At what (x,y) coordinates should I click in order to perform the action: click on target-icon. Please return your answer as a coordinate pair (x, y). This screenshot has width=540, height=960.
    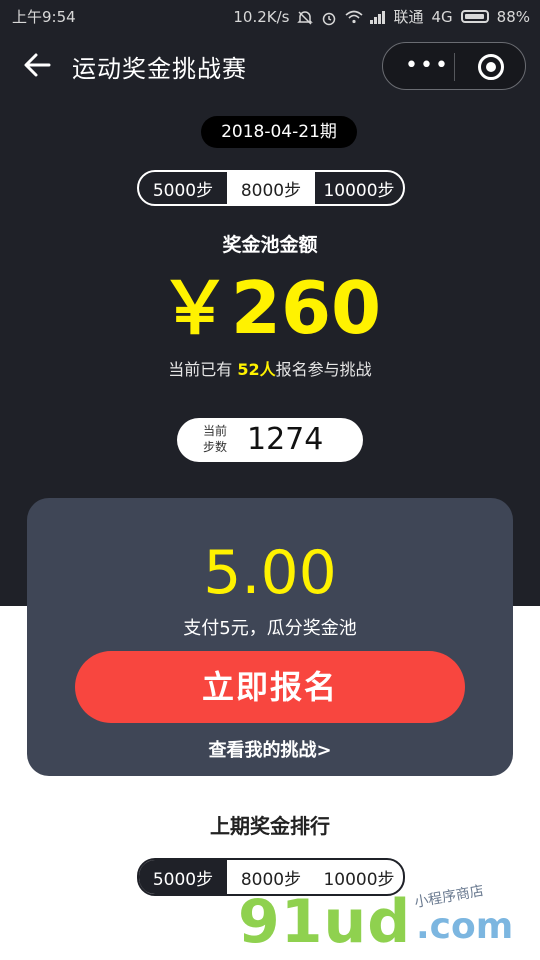
    Looking at the image, I should click on (491, 67).